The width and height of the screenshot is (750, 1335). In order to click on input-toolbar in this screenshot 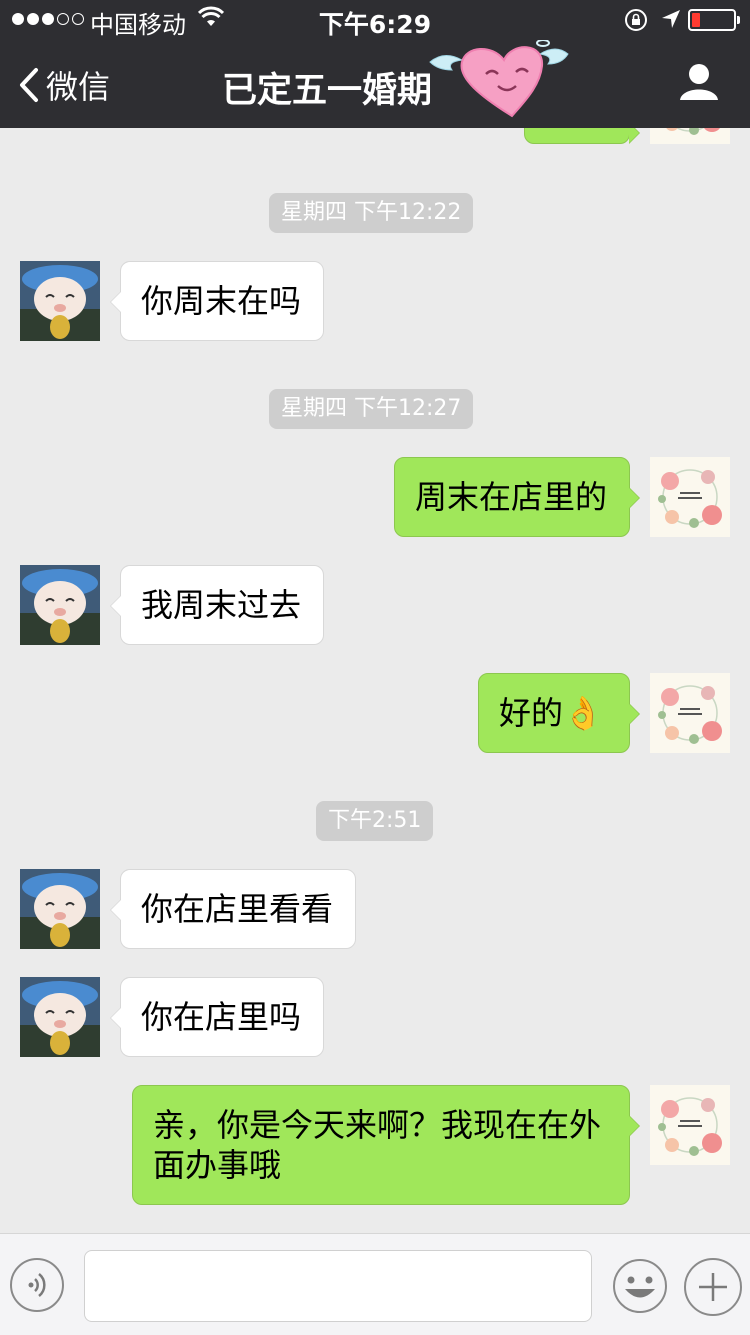, I will do `click(375, 1284)`.